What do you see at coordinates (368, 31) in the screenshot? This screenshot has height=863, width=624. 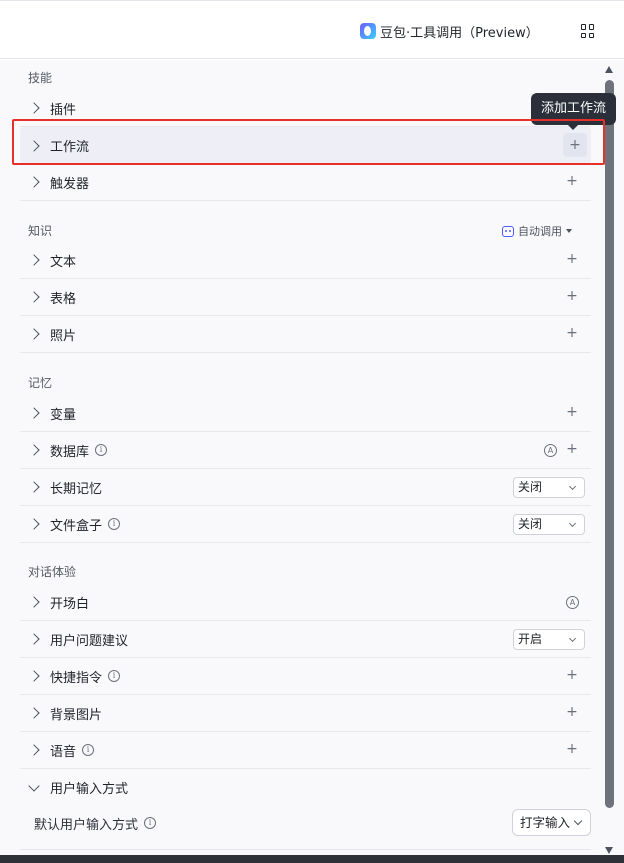 I see `doubao-logo-icon` at bounding box center [368, 31].